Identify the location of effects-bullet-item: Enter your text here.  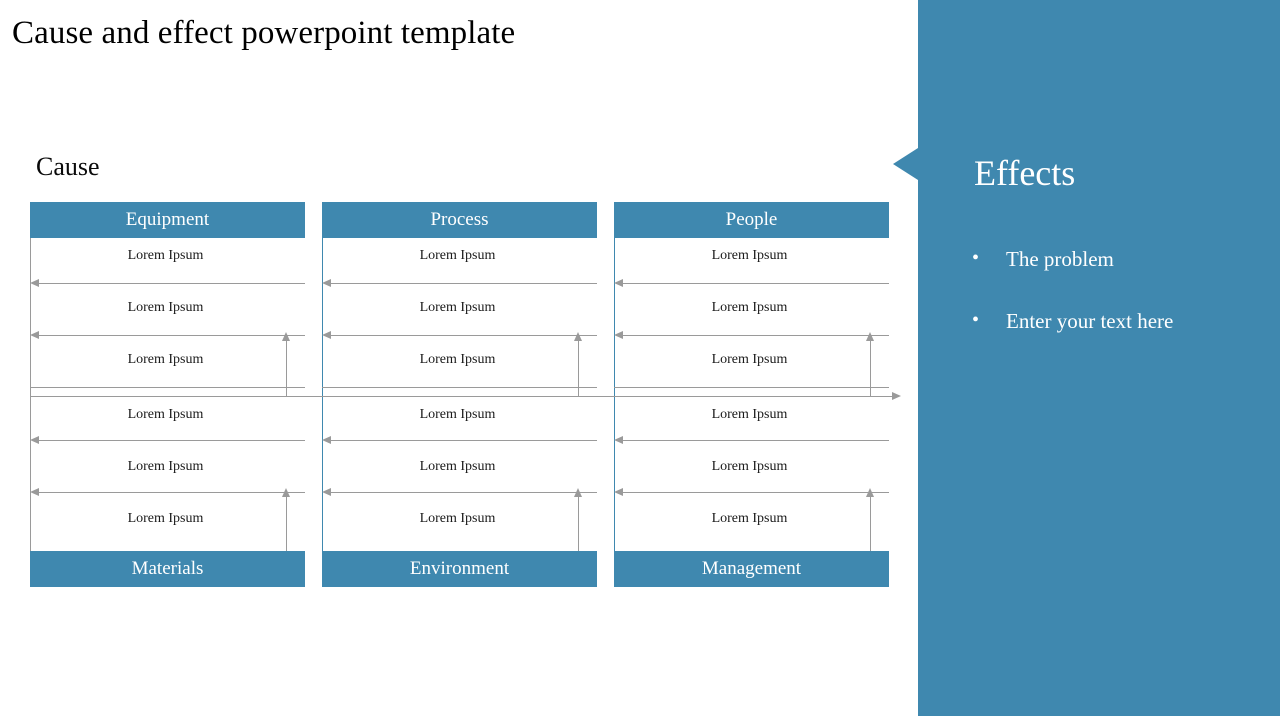
(1098, 320).